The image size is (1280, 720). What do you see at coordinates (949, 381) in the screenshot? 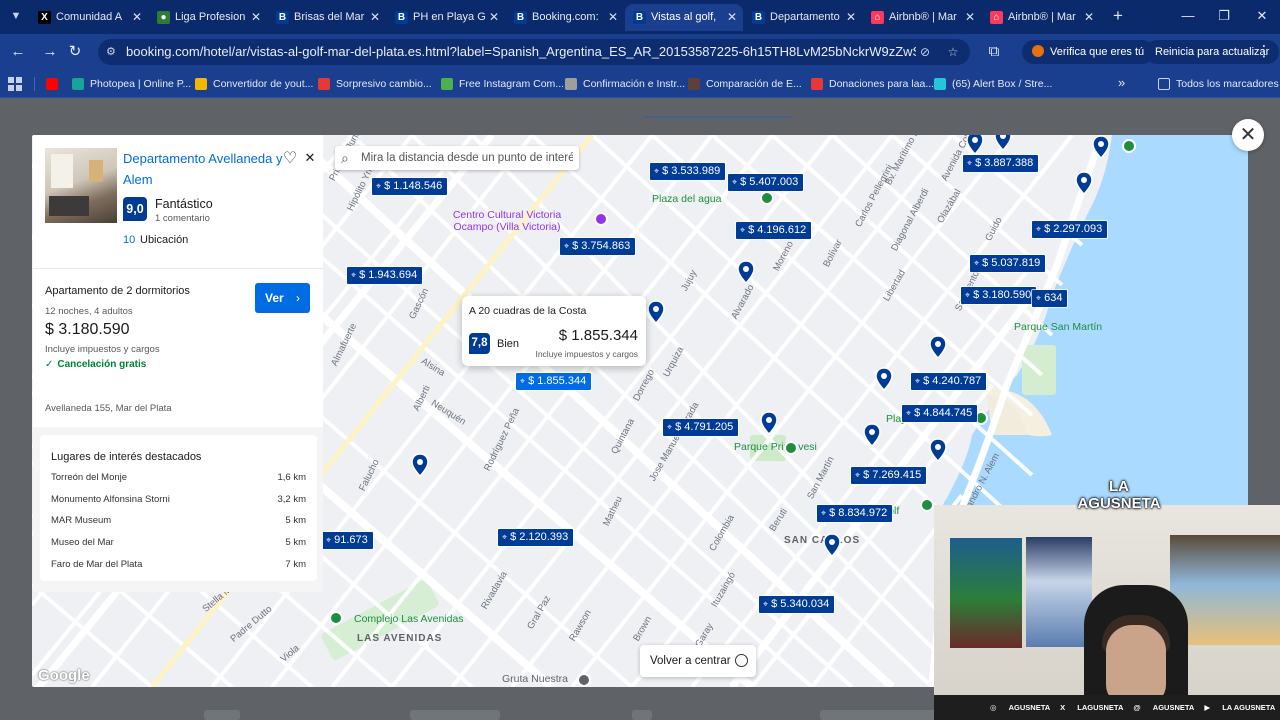
I see `price-marker: $ 4.240.787` at bounding box center [949, 381].